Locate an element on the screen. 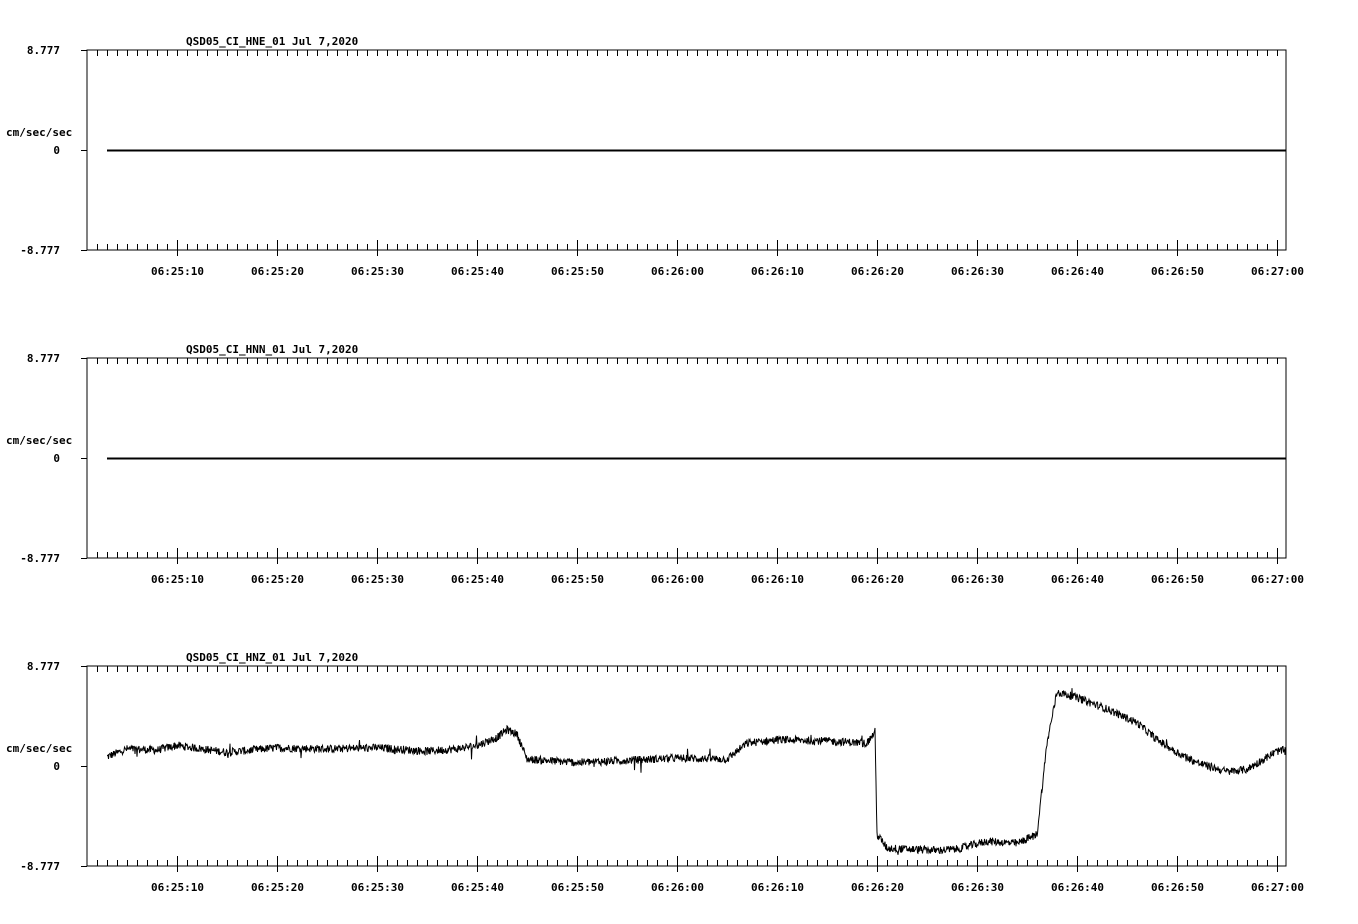 This screenshot has height=924, width=1358. chart-title: QSD05_CI_HNE_01 Jul 7,2020 is located at coordinates (272, 41).